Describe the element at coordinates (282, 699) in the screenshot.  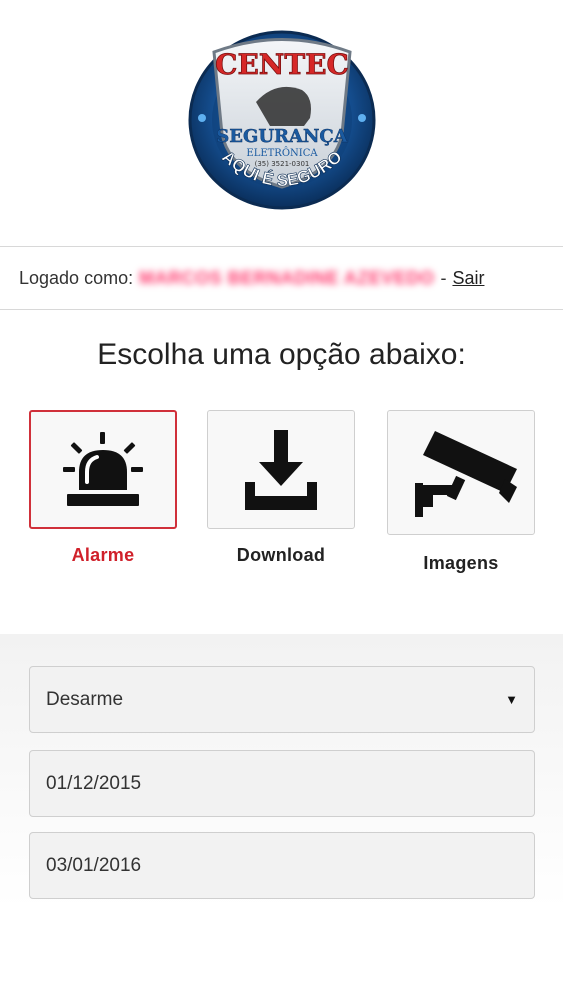
I see `event-type-select: Desarme ▼` at that location.